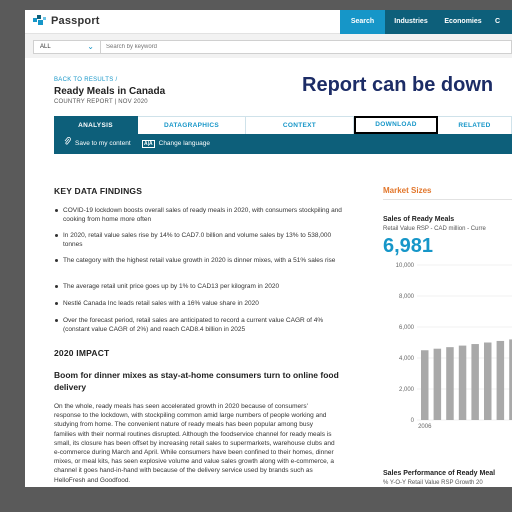  Describe the element at coordinates (407, 390) in the screenshot. I see `y-tick-label: 2,000` at that location.